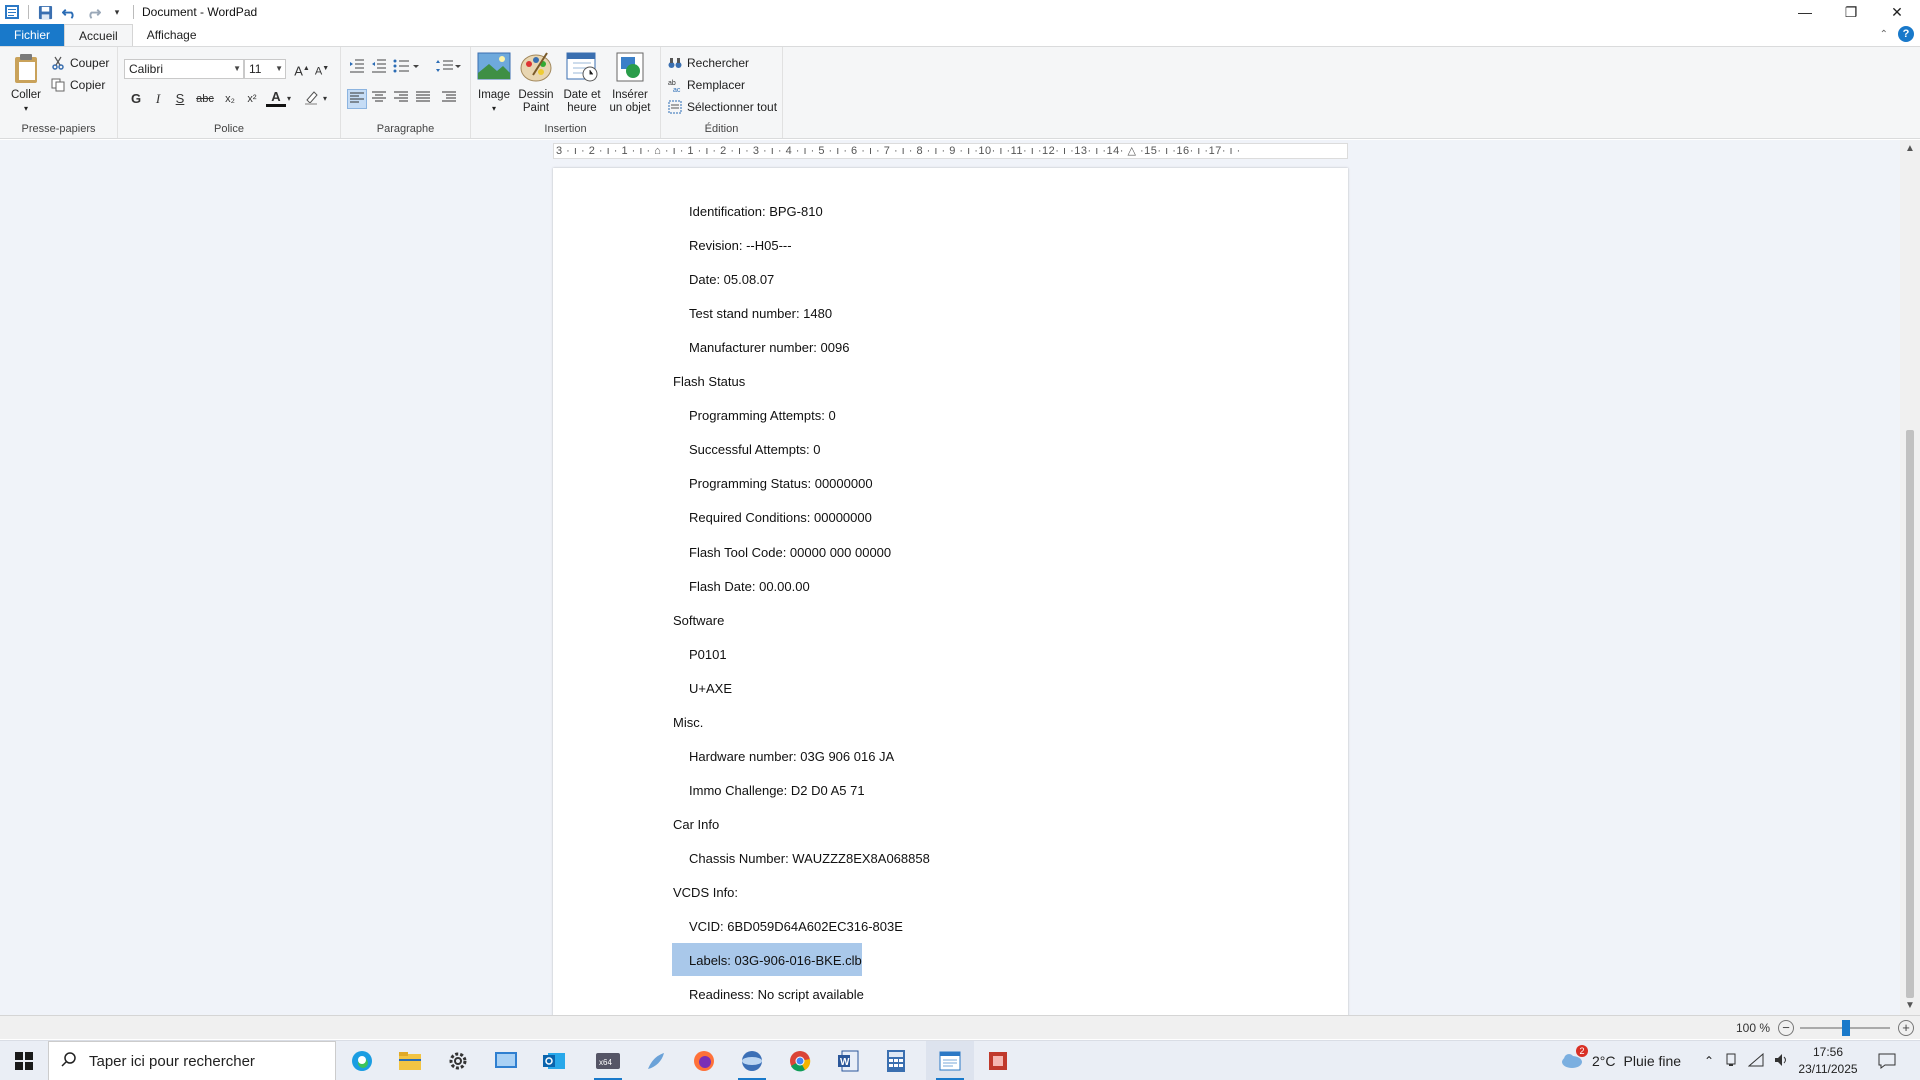 Image resolution: width=1920 pixels, height=1080 pixels. Describe the element at coordinates (776, 994) in the screenshot. I see `document-line: Readiness: No script available` at that location.